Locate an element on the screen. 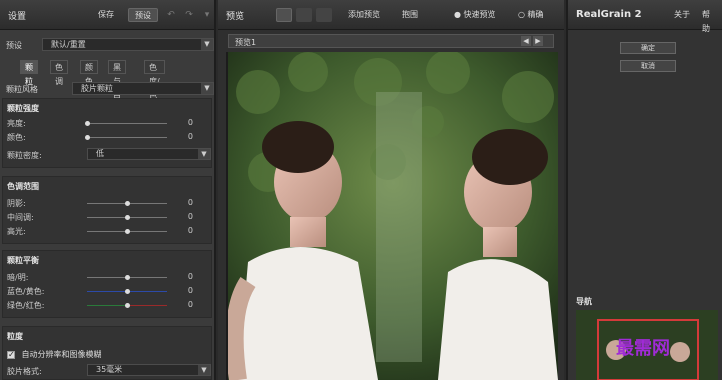 This screenshot has height=380, width=722. auto-resolution-checkbox is located at coordinates (11, 354).